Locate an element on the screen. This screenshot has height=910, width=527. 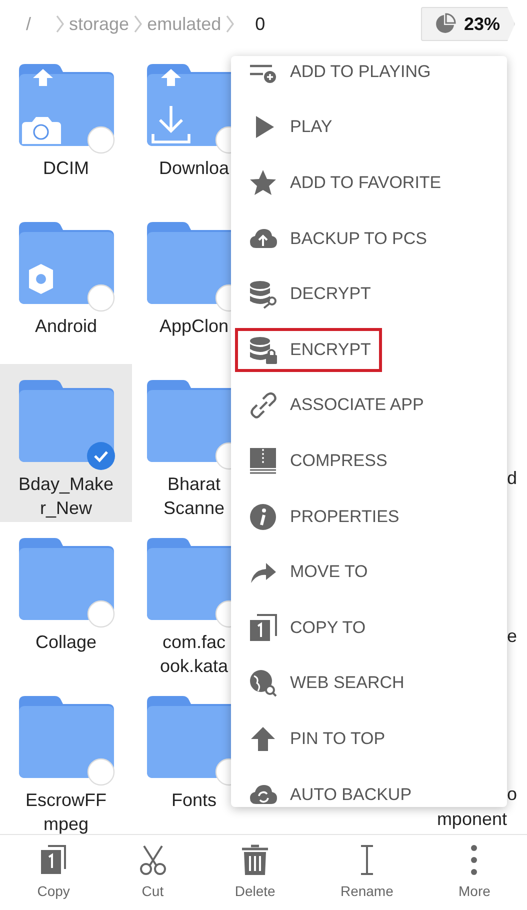
storage-badge: 23% is located at coordinates (467, 24).